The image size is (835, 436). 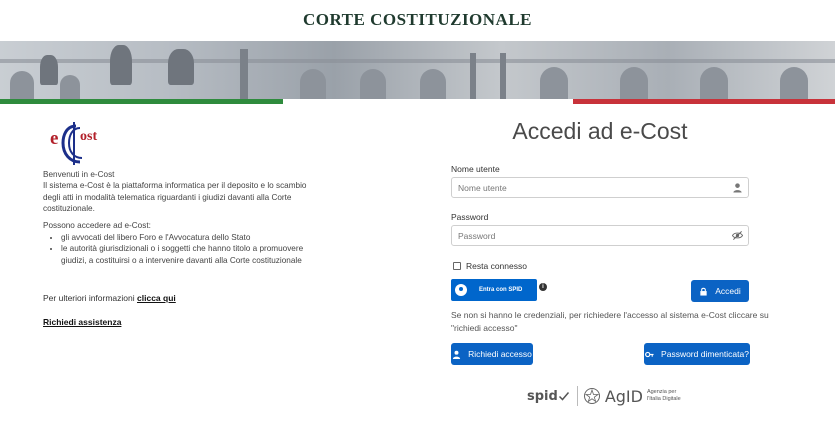 I want to click on password-field, so click(x=600, y=235).